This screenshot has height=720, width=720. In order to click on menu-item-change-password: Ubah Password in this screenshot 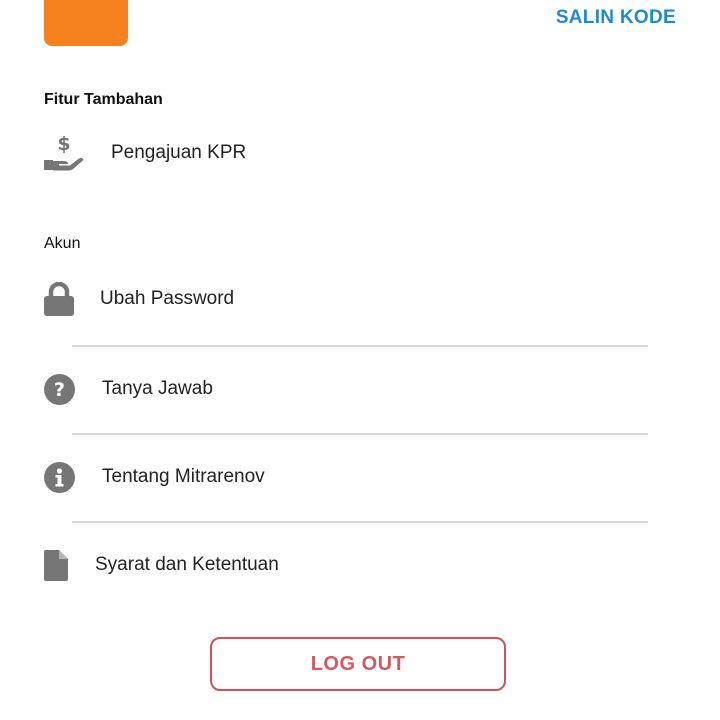, I will do `click(354, 299)`.